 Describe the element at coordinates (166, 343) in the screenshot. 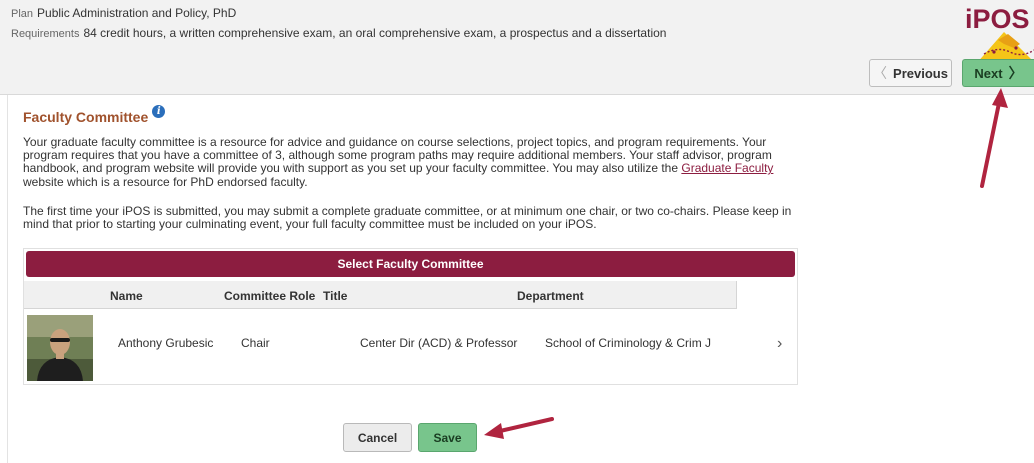

I see `cell-name: Anthony Grubesic` at that location.